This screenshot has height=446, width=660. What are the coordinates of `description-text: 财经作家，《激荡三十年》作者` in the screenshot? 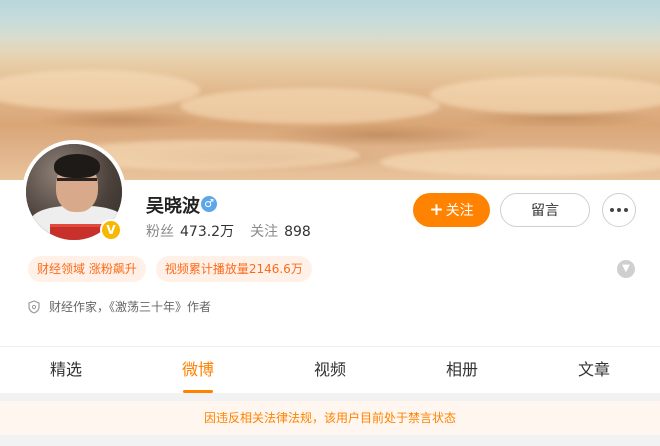 It's located at (130, 307).